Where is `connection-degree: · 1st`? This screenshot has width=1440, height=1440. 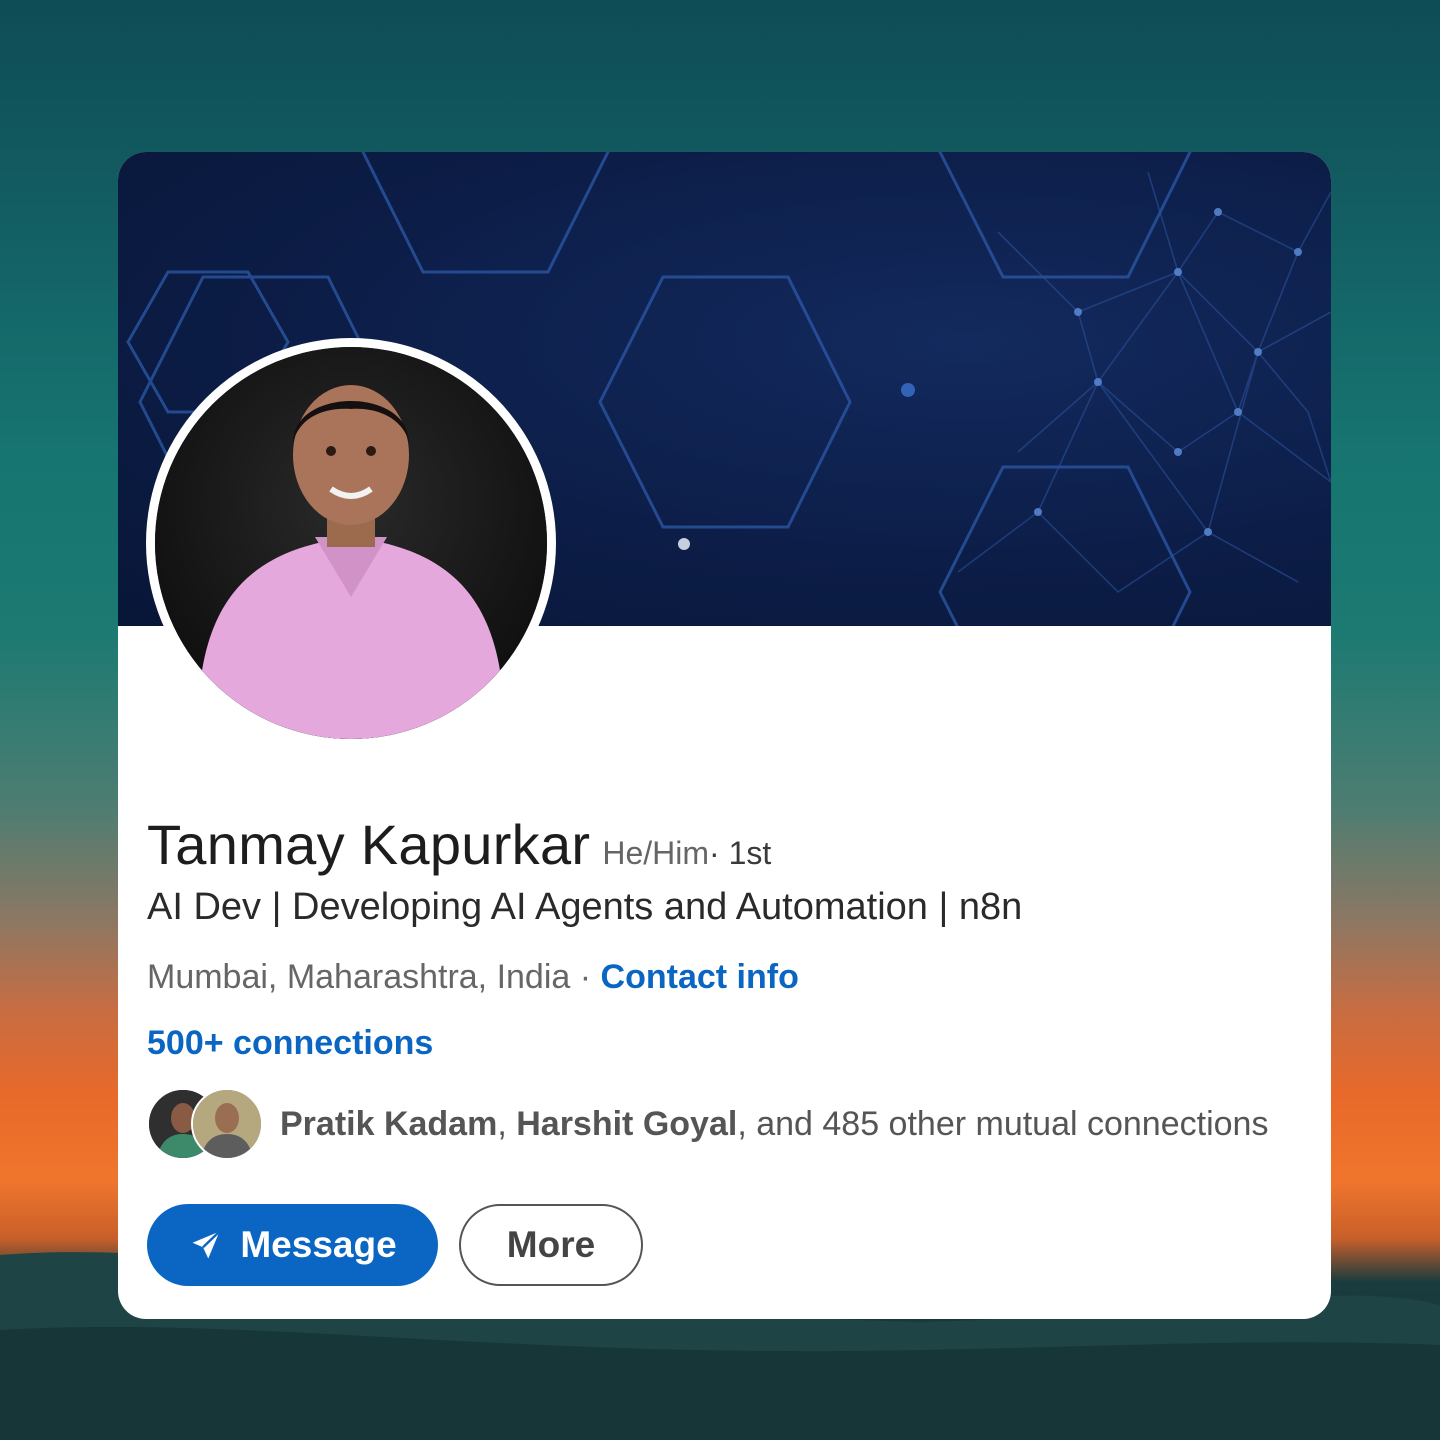 connection-degree: · 1st is located at coordinates (740, 853).